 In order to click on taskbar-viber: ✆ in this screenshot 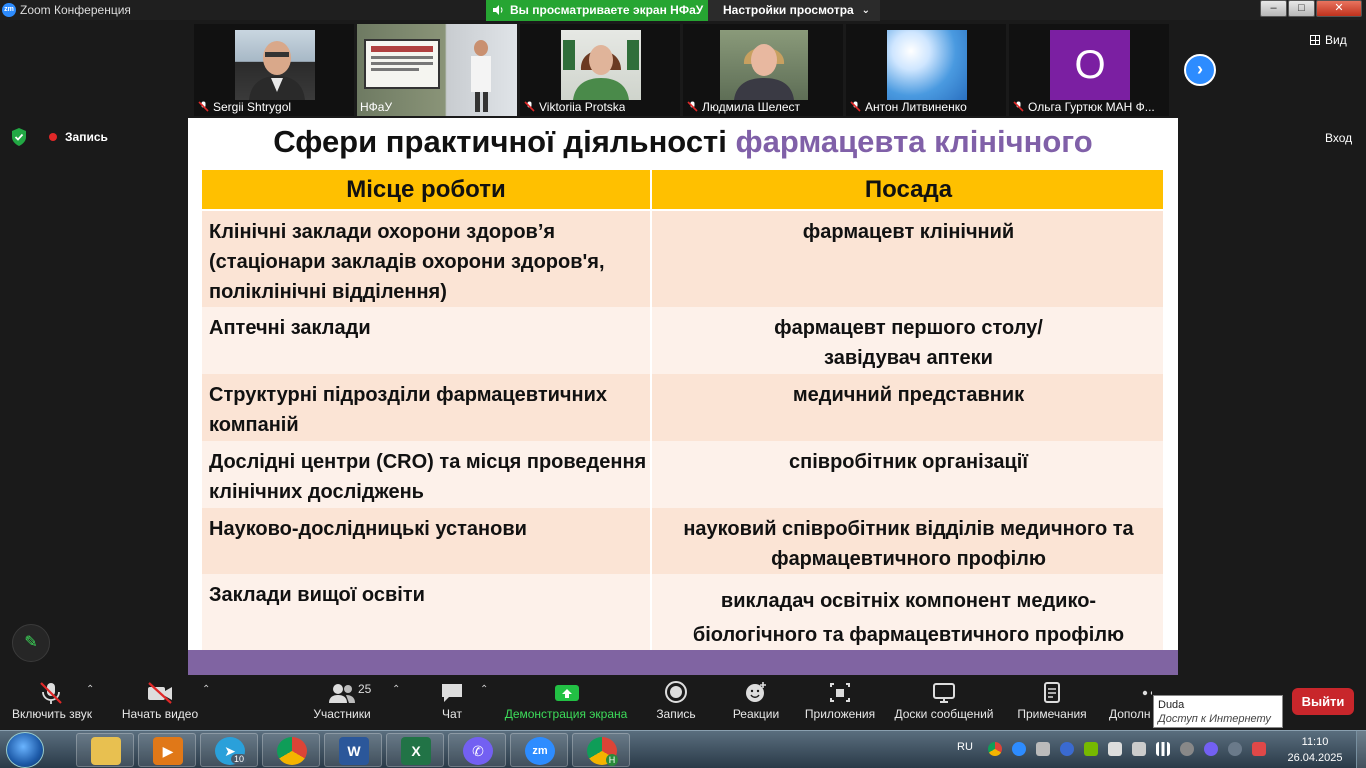, I will do `click(477, 750)`.